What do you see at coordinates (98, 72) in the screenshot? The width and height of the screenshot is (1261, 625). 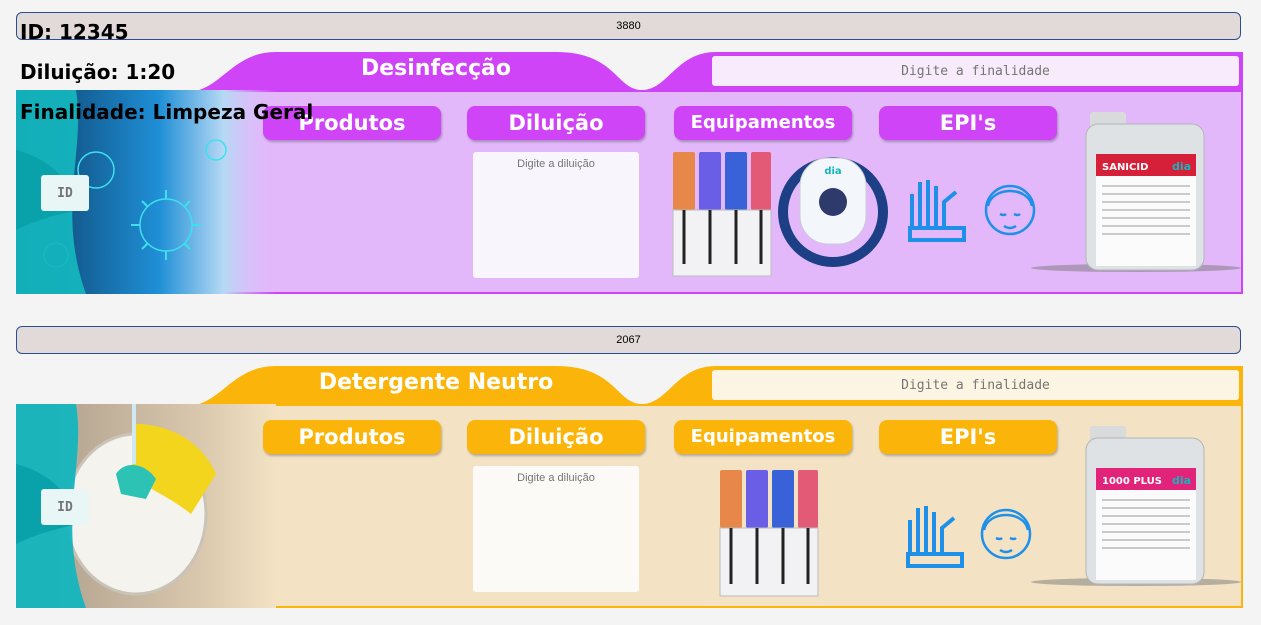 I see `diluicao-overlay-text: Diluição: 1:20` at bounding box center [98, 72].